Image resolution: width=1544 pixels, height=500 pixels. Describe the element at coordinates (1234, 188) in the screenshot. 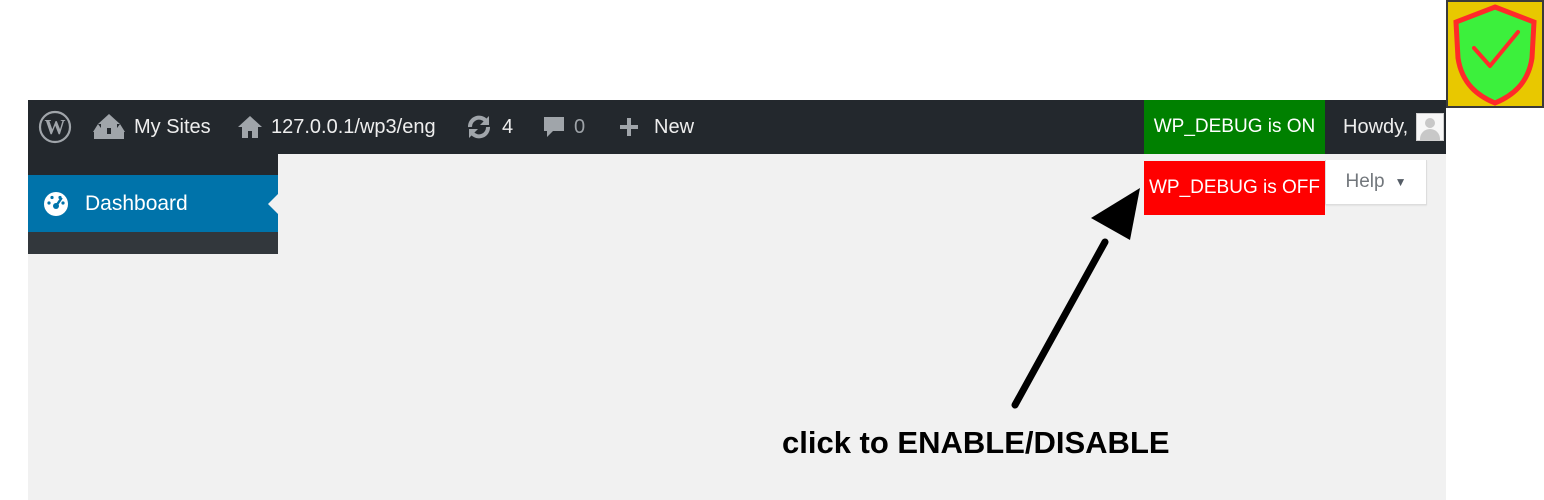

I see `wp-debug-off-button: WP_DEBUG is OFF` at that location.